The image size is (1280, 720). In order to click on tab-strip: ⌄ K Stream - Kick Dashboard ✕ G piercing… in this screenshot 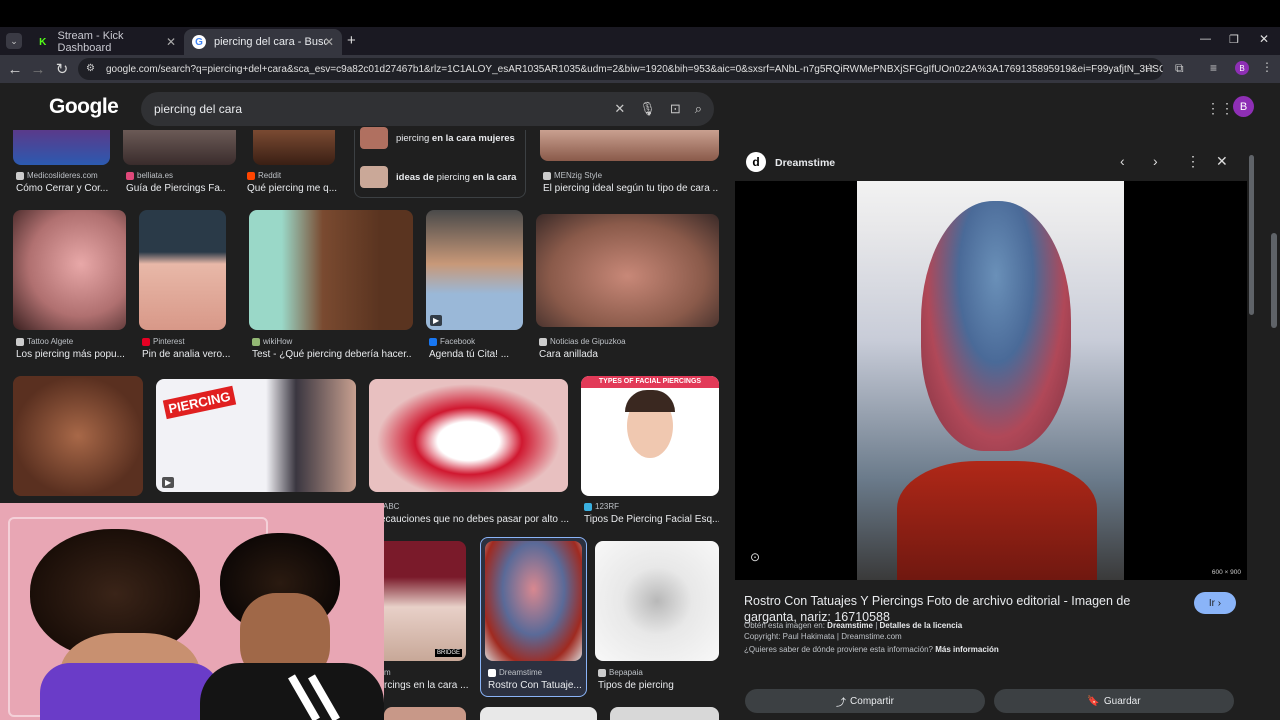, I will do `click(640, 41)`.